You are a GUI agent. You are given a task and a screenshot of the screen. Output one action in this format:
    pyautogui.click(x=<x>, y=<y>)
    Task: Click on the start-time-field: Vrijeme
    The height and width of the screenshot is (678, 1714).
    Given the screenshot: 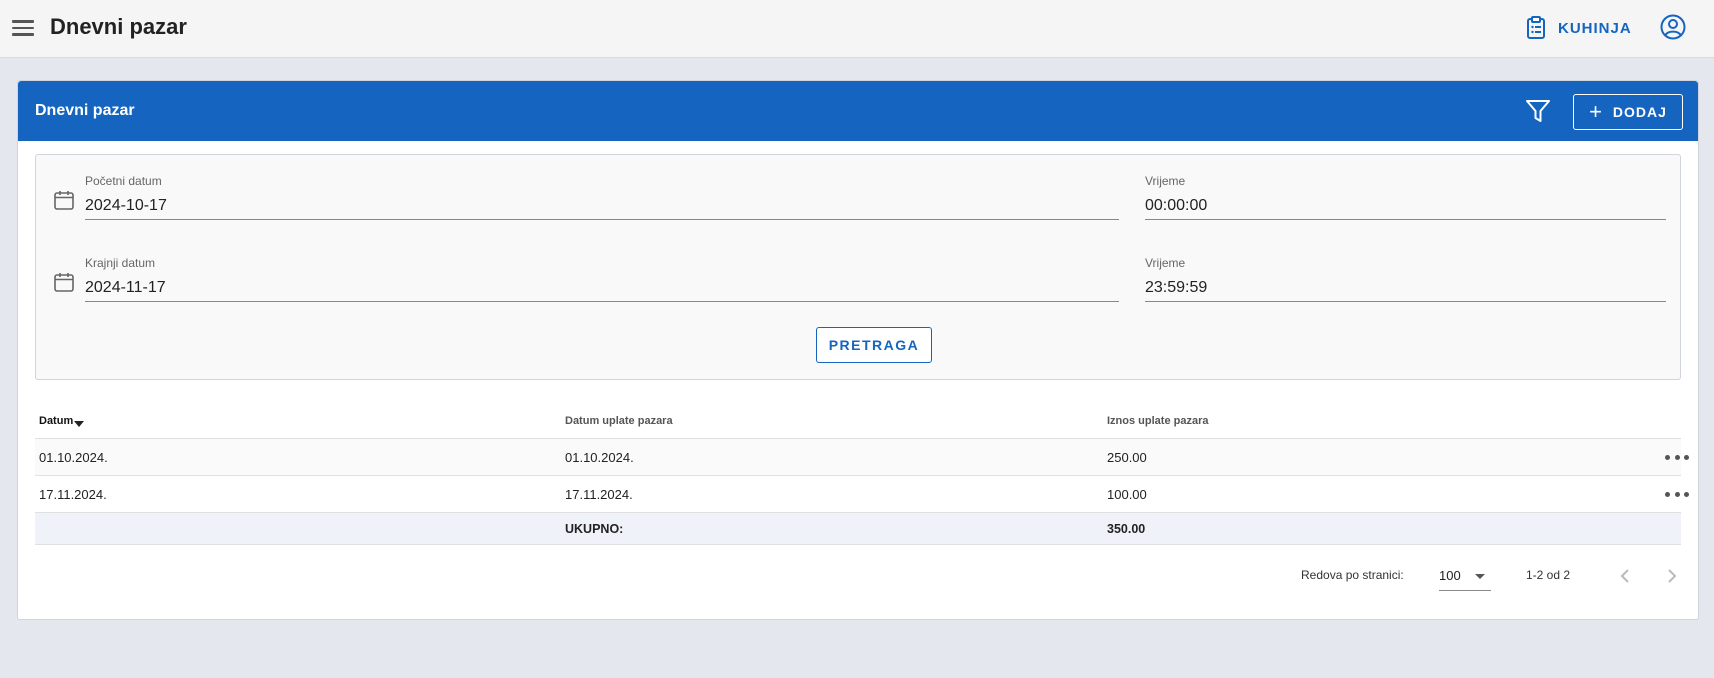 What is the action you would take?
    pyautogui.click(x=1405, y=197)
    